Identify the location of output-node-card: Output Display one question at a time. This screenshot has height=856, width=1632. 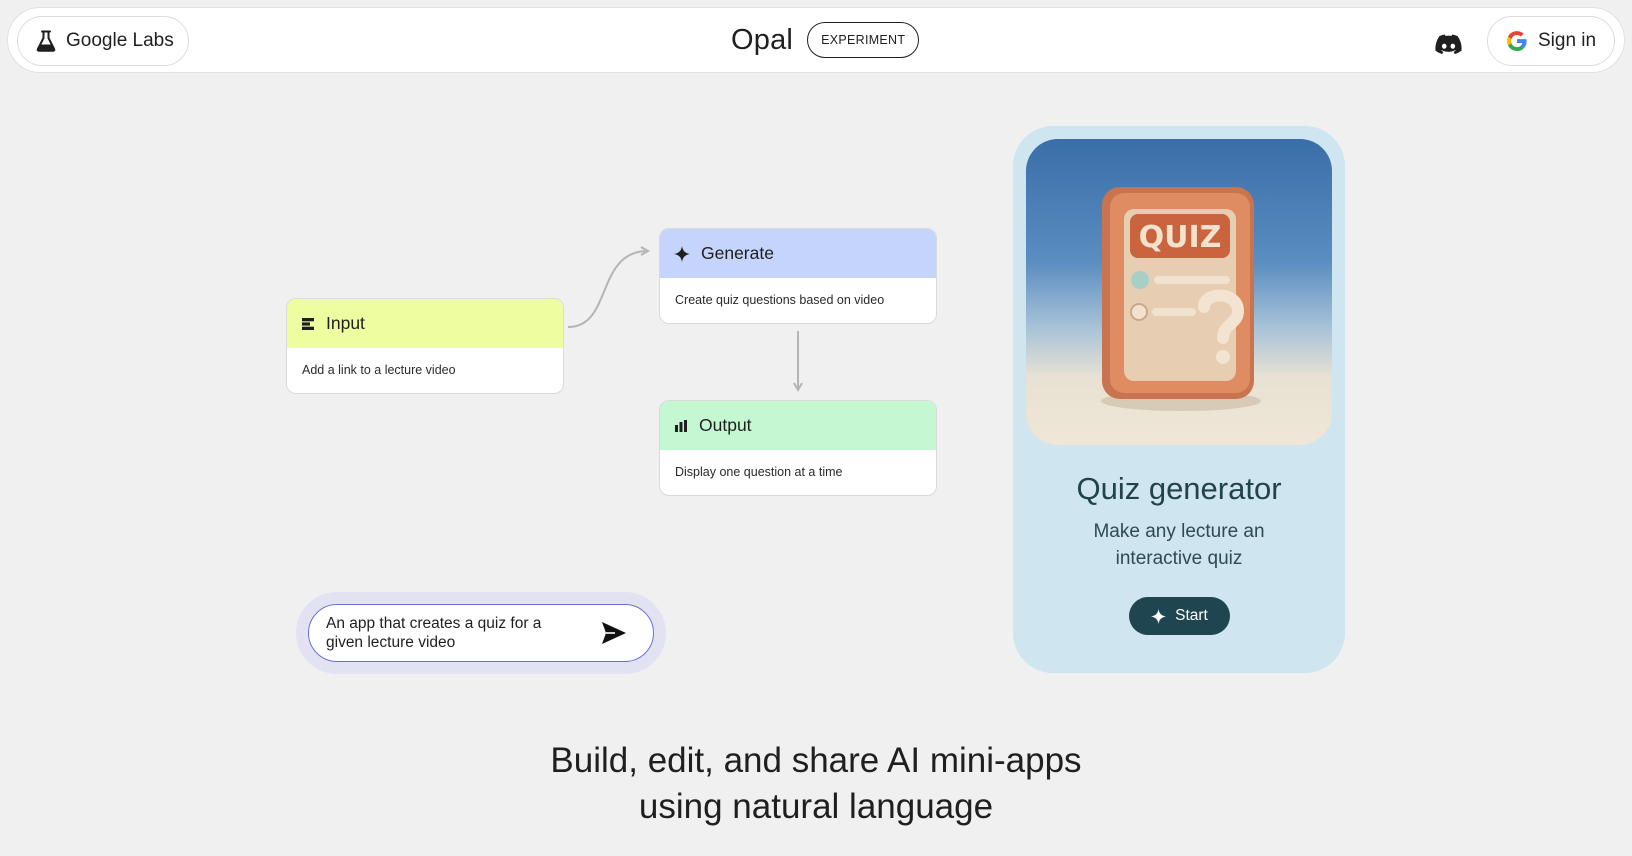
(798, 448).